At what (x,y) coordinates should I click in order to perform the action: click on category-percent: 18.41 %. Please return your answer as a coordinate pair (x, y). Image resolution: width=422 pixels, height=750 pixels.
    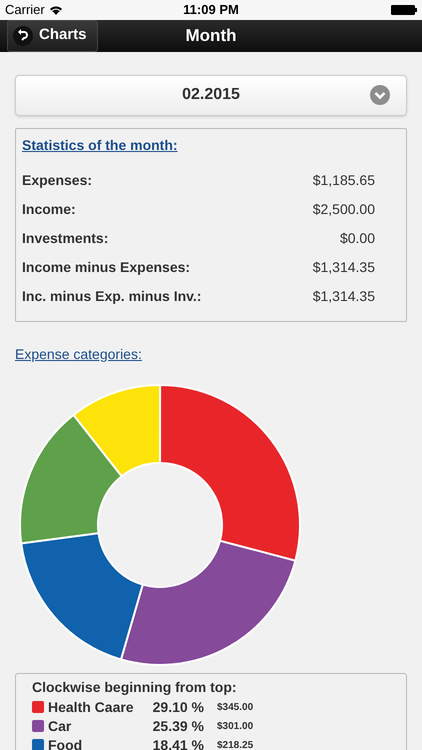
    Looking at the image, I should click on (178, 743).